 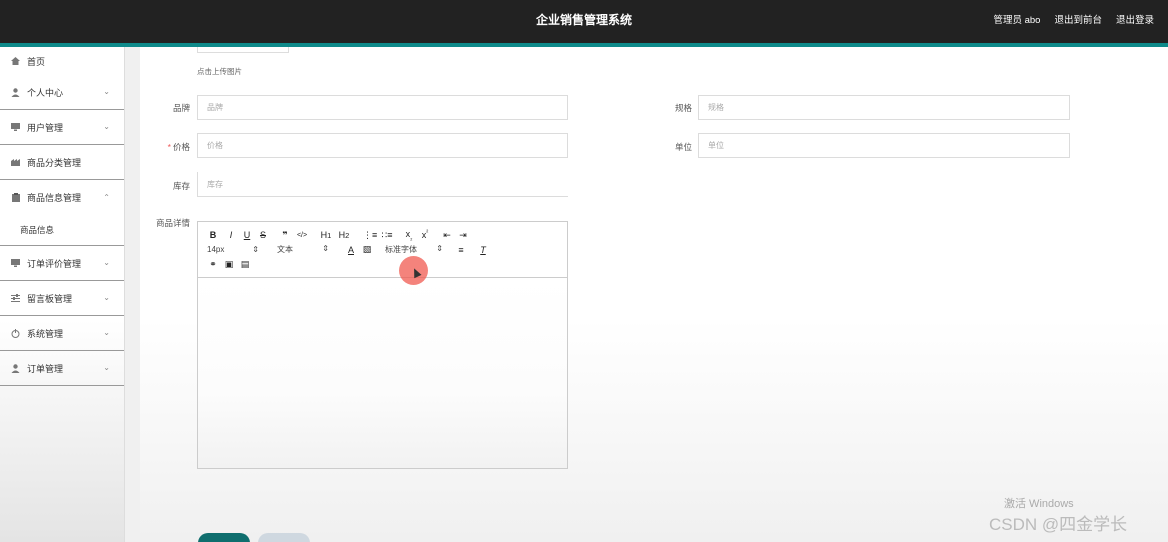 I want to click on clipboard-icon, so click(x=15, y=197).